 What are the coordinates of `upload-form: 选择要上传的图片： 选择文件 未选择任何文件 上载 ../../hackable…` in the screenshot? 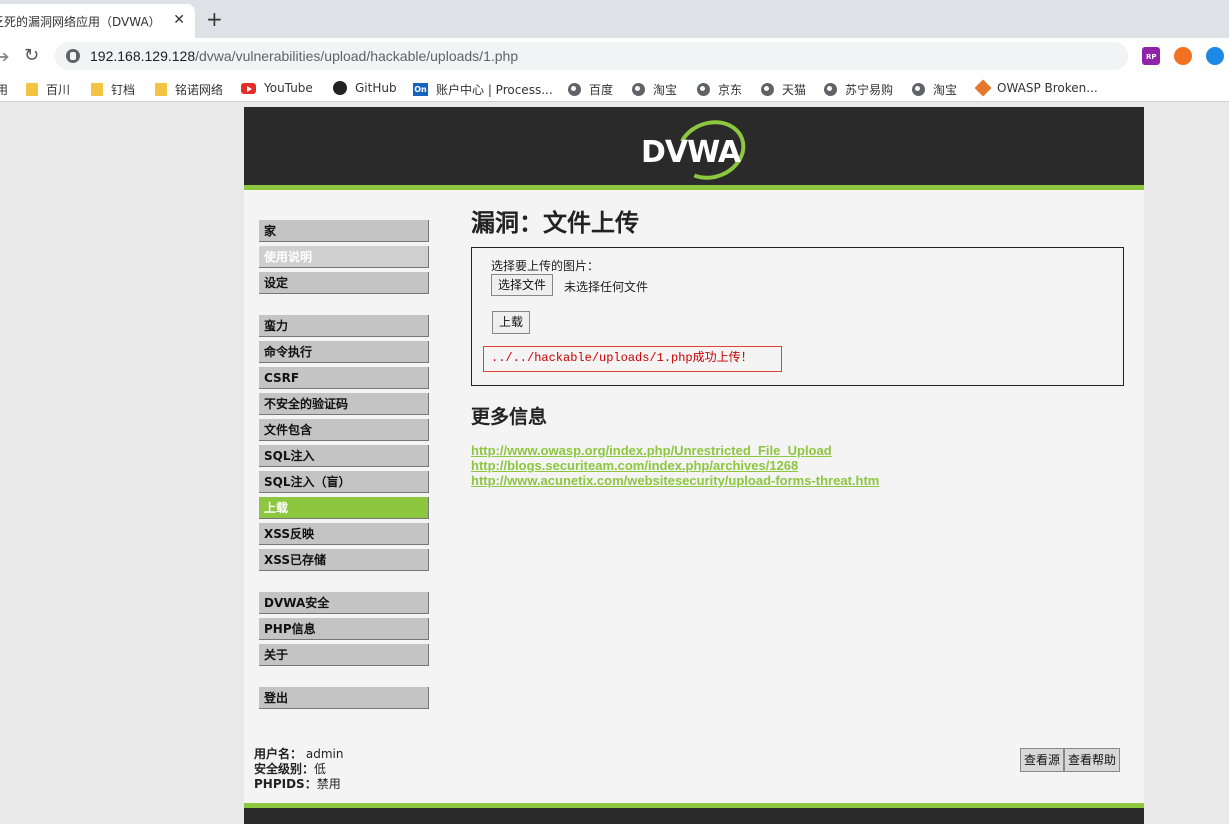 It's located at (797, 316).